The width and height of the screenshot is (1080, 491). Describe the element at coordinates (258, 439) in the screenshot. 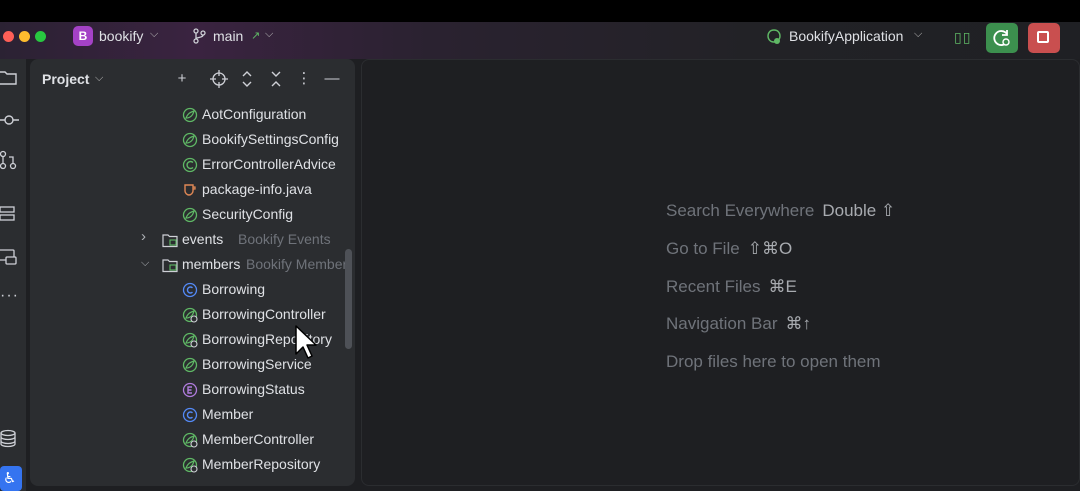

I see `tree-item-label: MemberController` at that location.